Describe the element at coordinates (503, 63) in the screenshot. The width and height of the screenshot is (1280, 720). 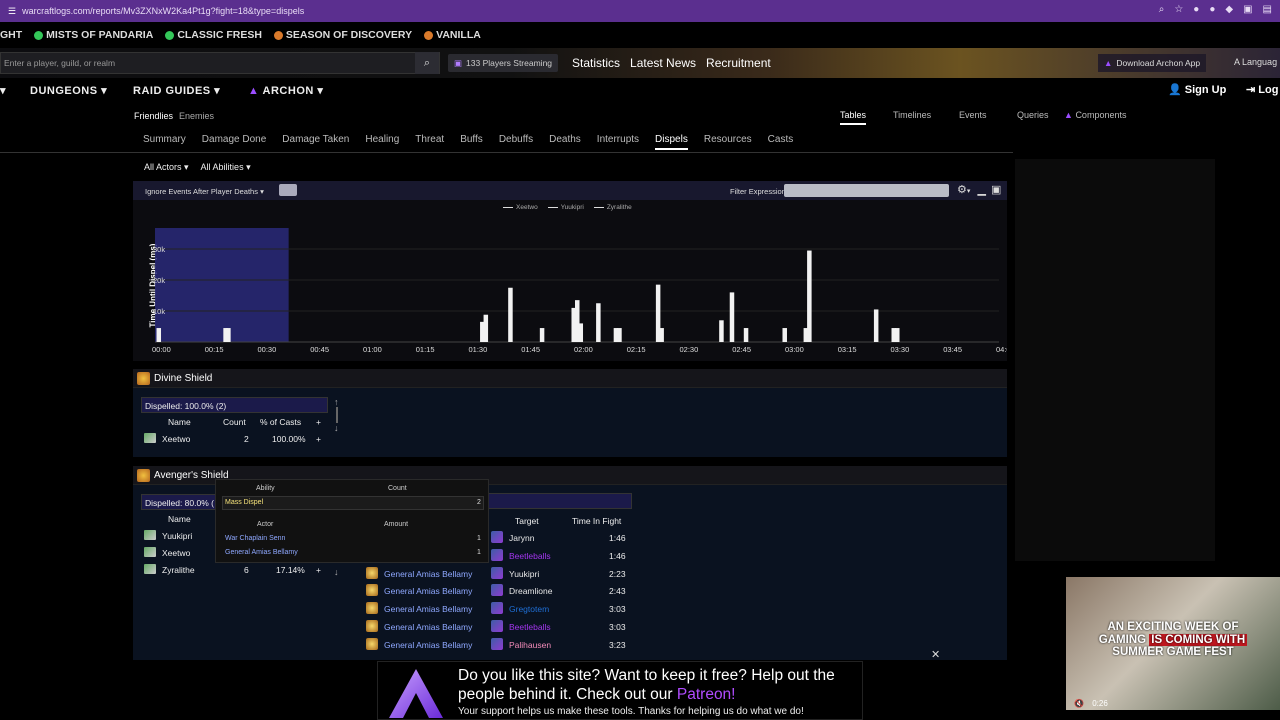
I see `streaming-button: ▣ 133 Players Streaming` at that location.